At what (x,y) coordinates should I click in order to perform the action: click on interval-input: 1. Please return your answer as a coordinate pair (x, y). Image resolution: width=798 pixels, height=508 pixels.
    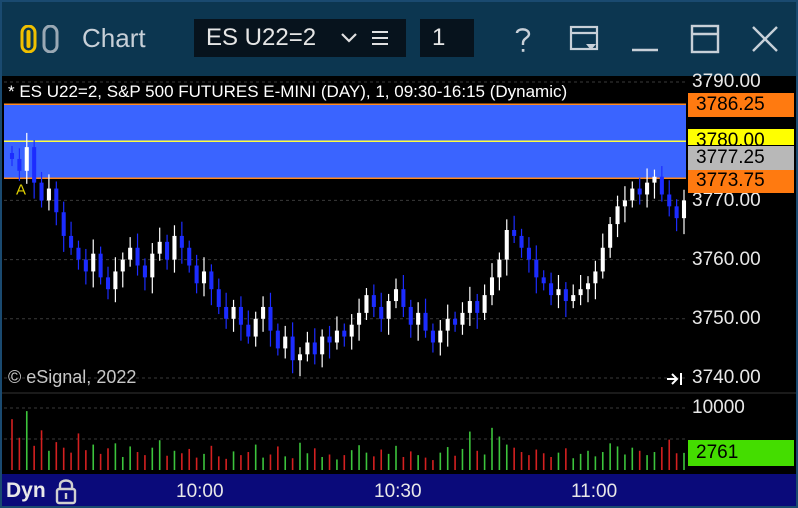
    Looking at the image, I should click on (438, 38).